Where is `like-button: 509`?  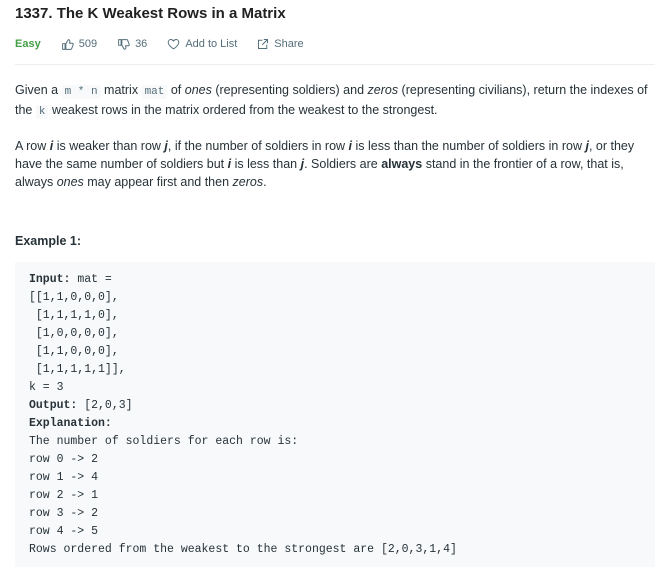 like-button: 509 is located at coordinates (79, 44).